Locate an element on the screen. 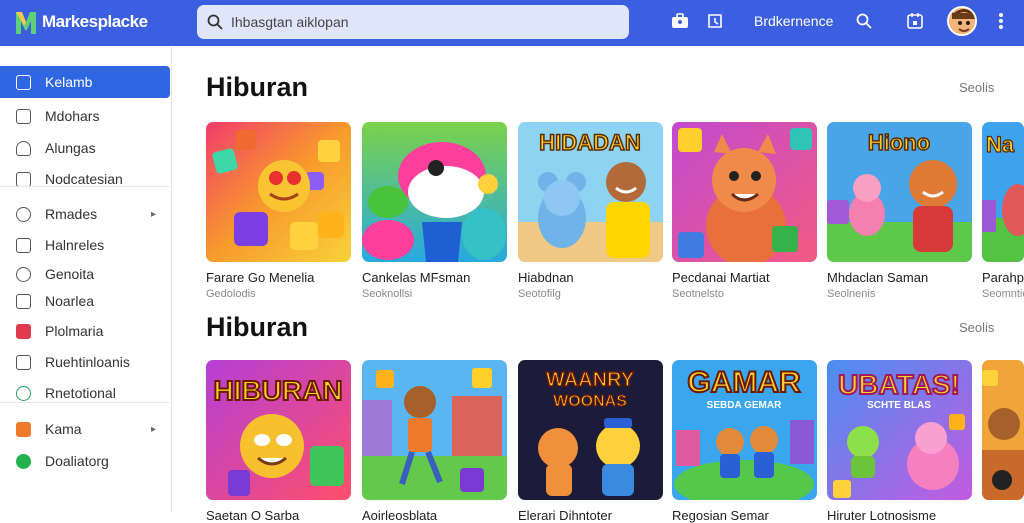  search-icon is located at coordinates (864, 21).